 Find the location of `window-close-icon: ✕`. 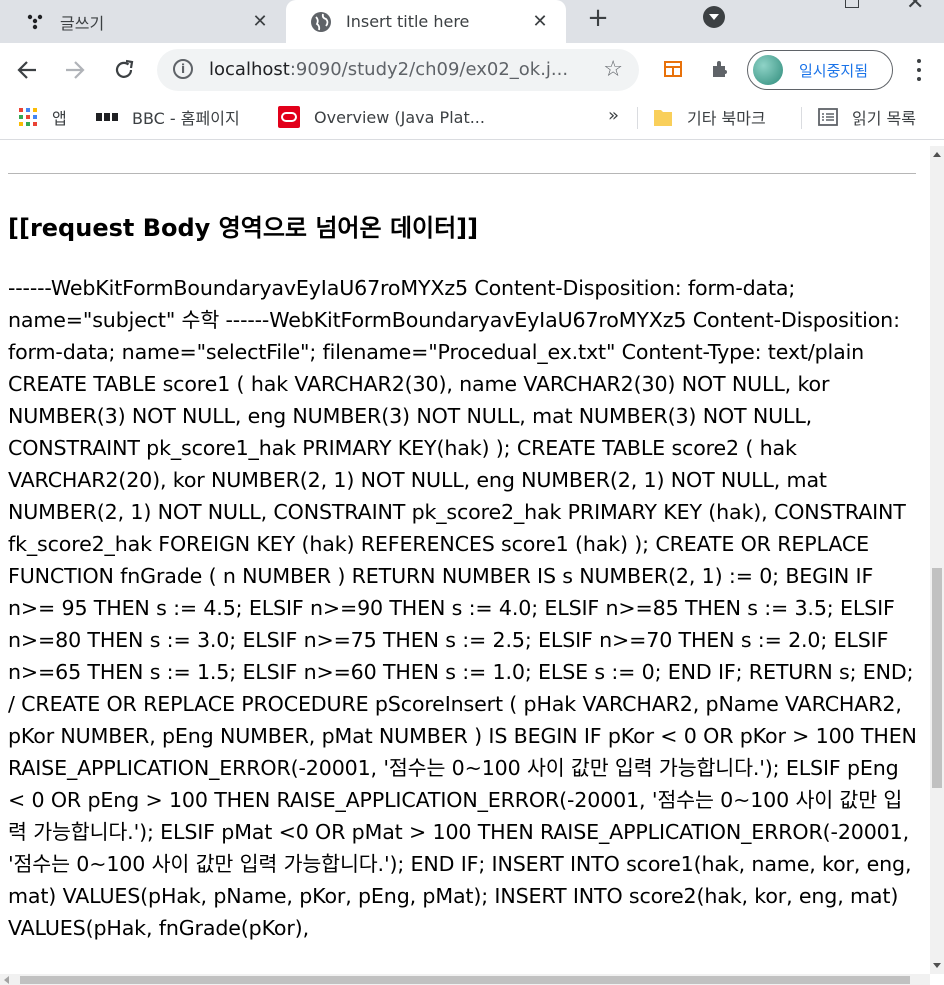

window-close-icon: ✕ is located at coordinates (915, 7).